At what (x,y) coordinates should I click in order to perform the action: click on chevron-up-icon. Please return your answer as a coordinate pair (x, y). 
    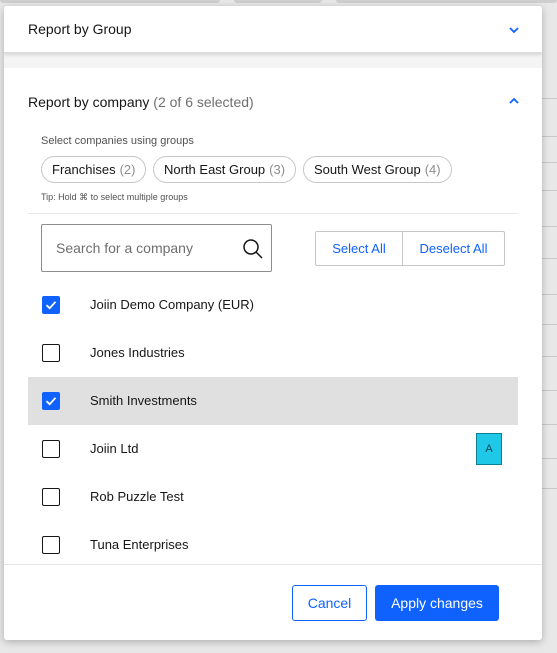
    Looking at the image, I should click on (514, 101).